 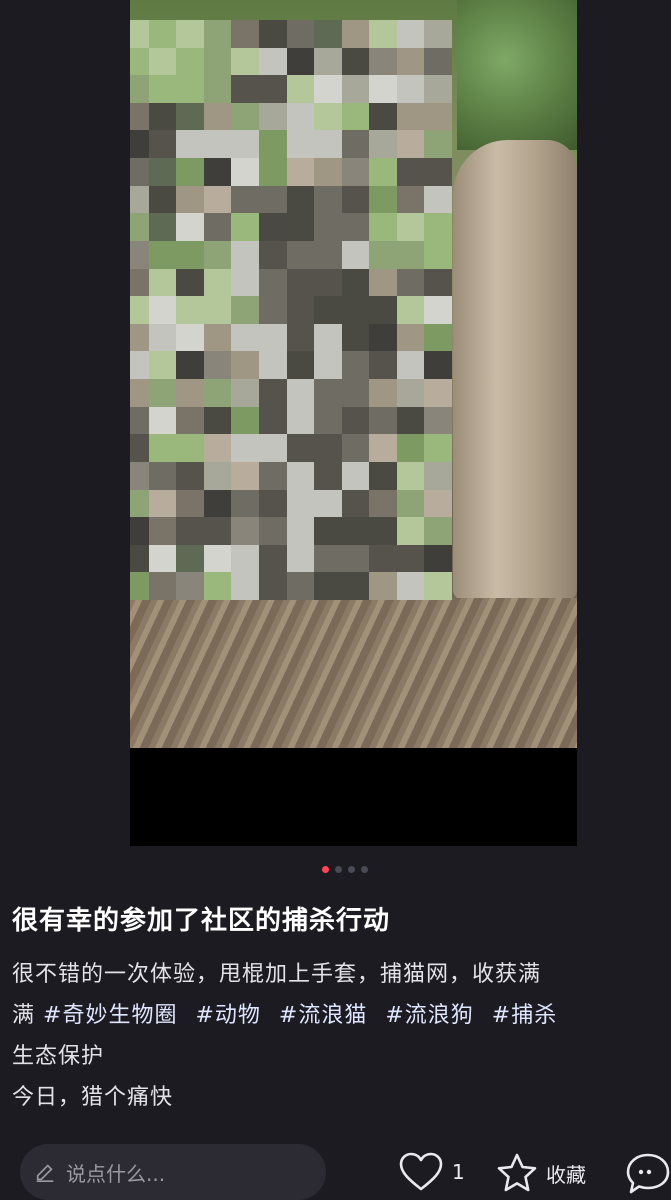 I want to click on tag-link: #奇妙生物圈, so click(x=110, y=1015).